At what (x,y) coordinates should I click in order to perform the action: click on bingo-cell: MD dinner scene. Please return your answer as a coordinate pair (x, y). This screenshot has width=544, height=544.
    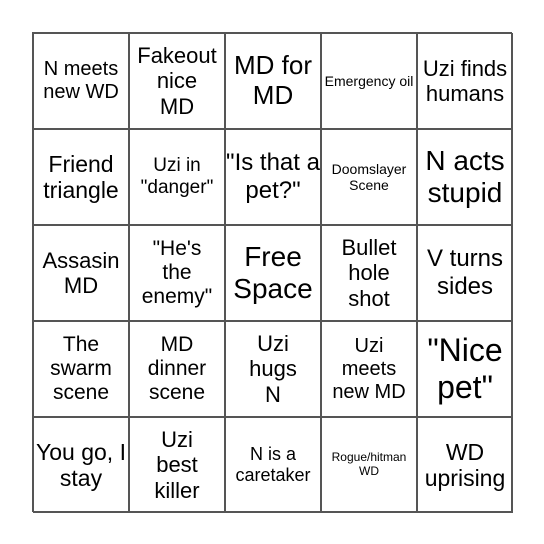
    Looking at the image, I should click on (177, 369).